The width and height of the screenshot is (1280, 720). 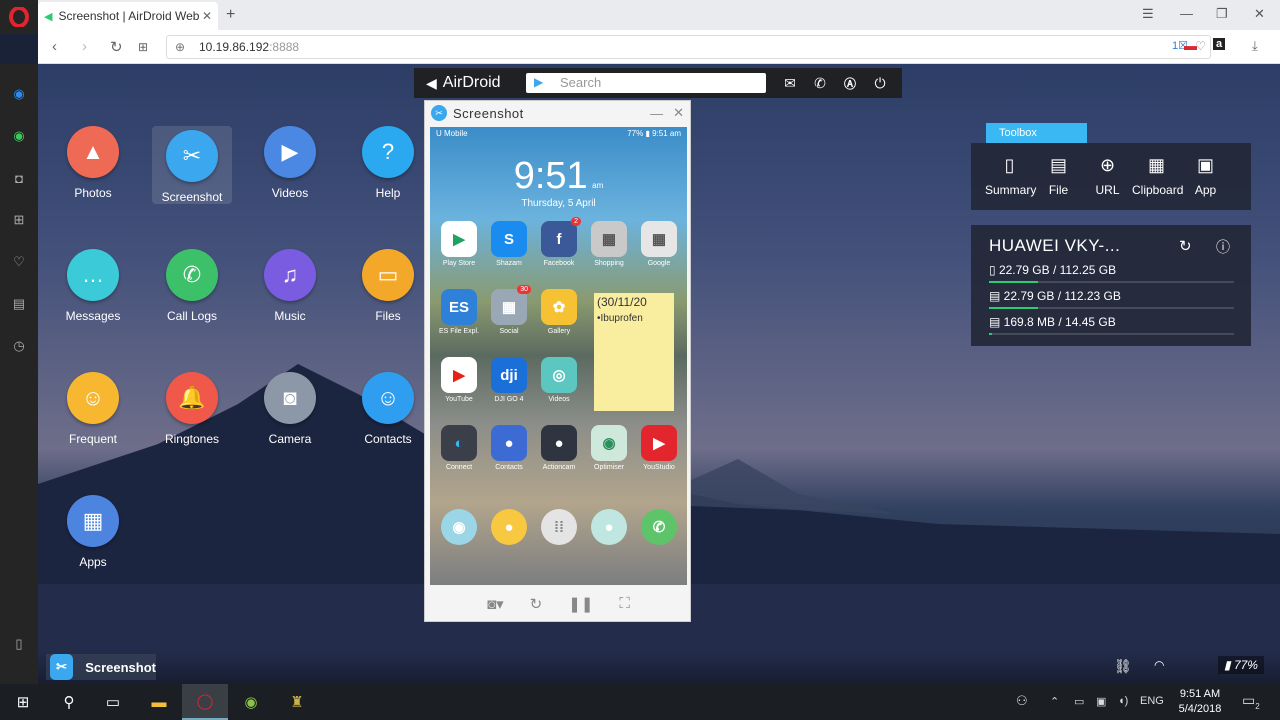 What do you see at coordinates (19, 220) in the screenshot?
I see `speed-dial-sidebar-icon: ⊞` at bounding box center [19, 220].